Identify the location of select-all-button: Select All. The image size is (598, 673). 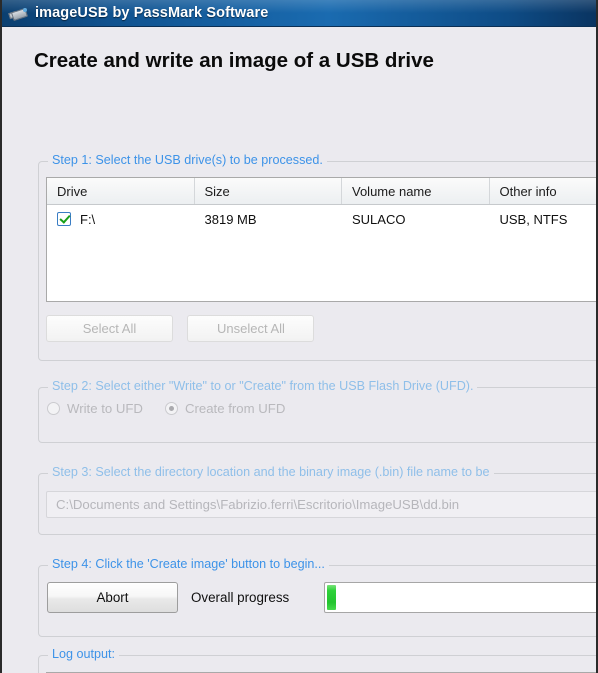
(109, 328).